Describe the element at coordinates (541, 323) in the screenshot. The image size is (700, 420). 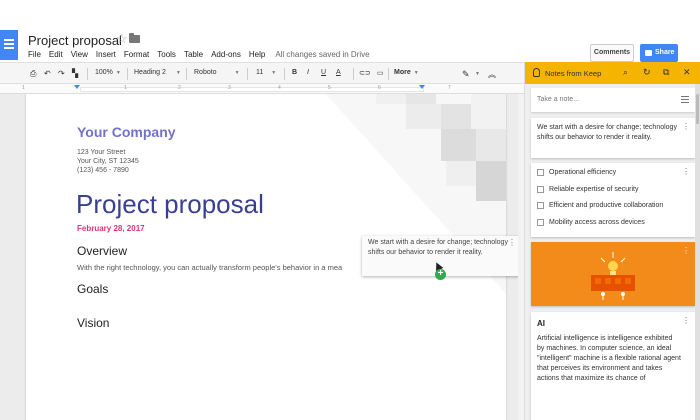
I see `note-title: AI` at that location.